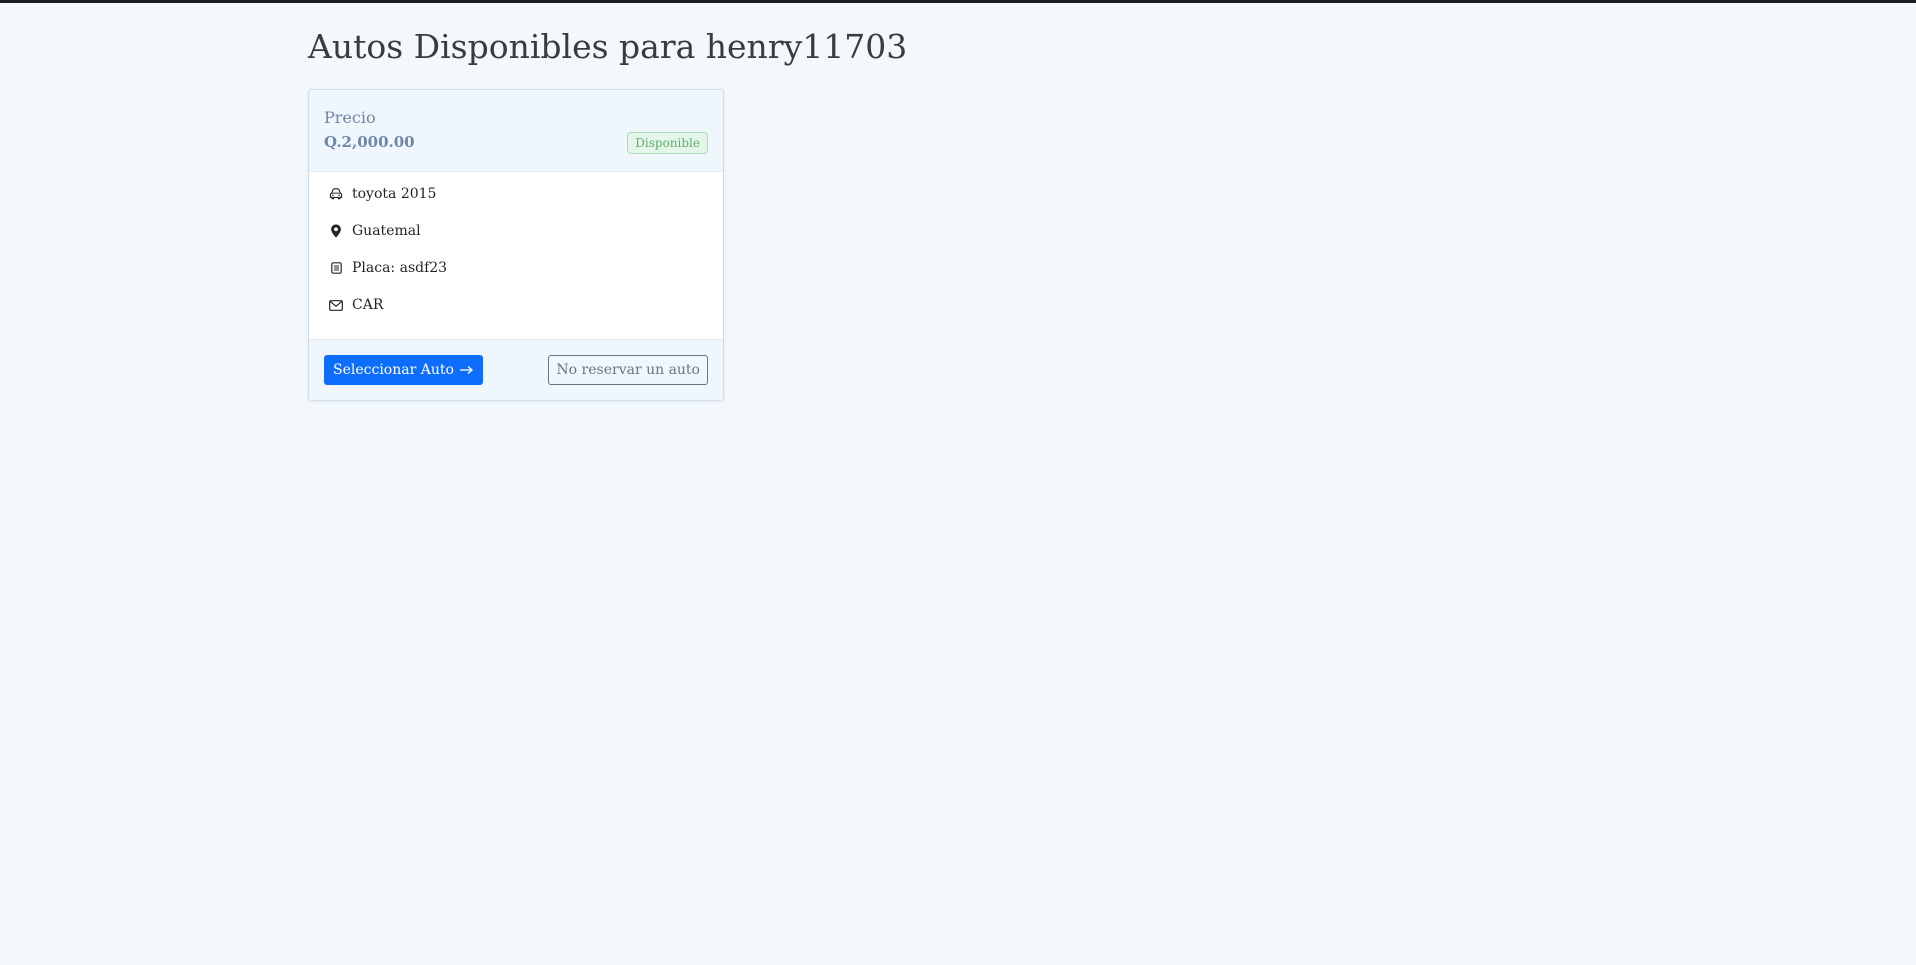  I want to click on car-card: Precio Q.2,000.00 Disponible toyota 2015, so click(516, 245).